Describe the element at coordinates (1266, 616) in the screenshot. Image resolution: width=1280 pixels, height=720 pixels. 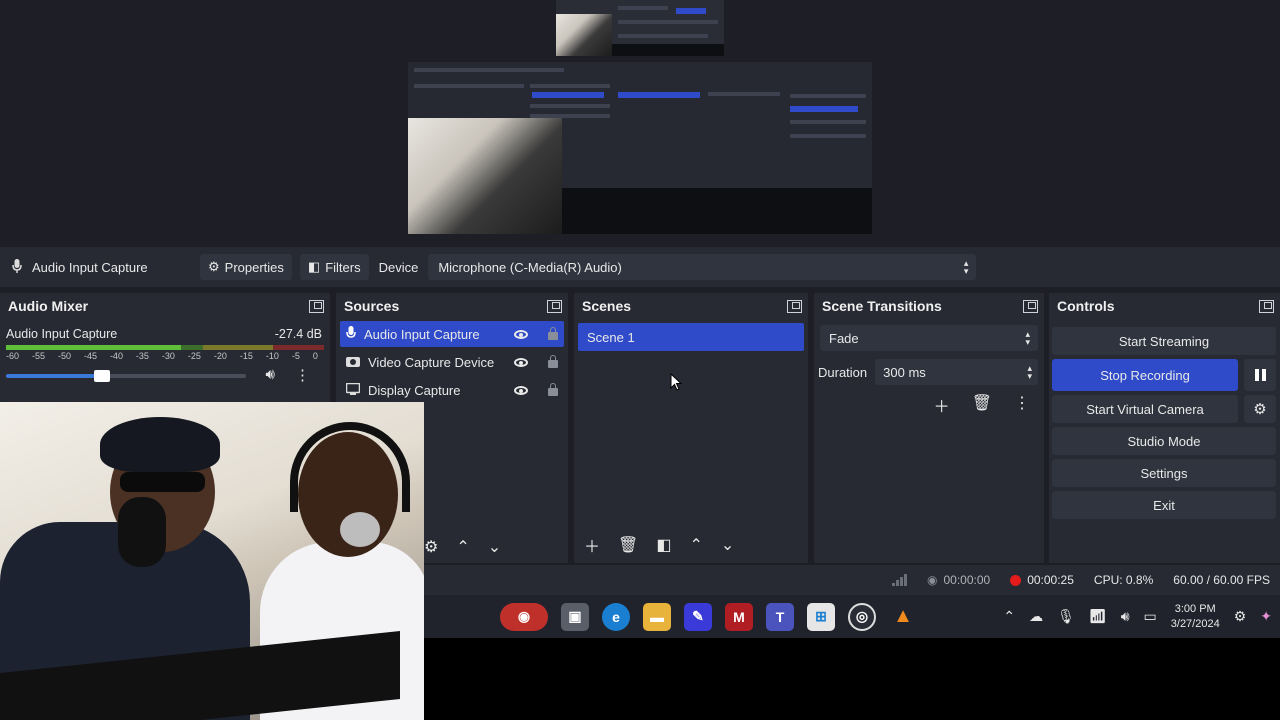
I see `copilot-icon: ✦` at that location.